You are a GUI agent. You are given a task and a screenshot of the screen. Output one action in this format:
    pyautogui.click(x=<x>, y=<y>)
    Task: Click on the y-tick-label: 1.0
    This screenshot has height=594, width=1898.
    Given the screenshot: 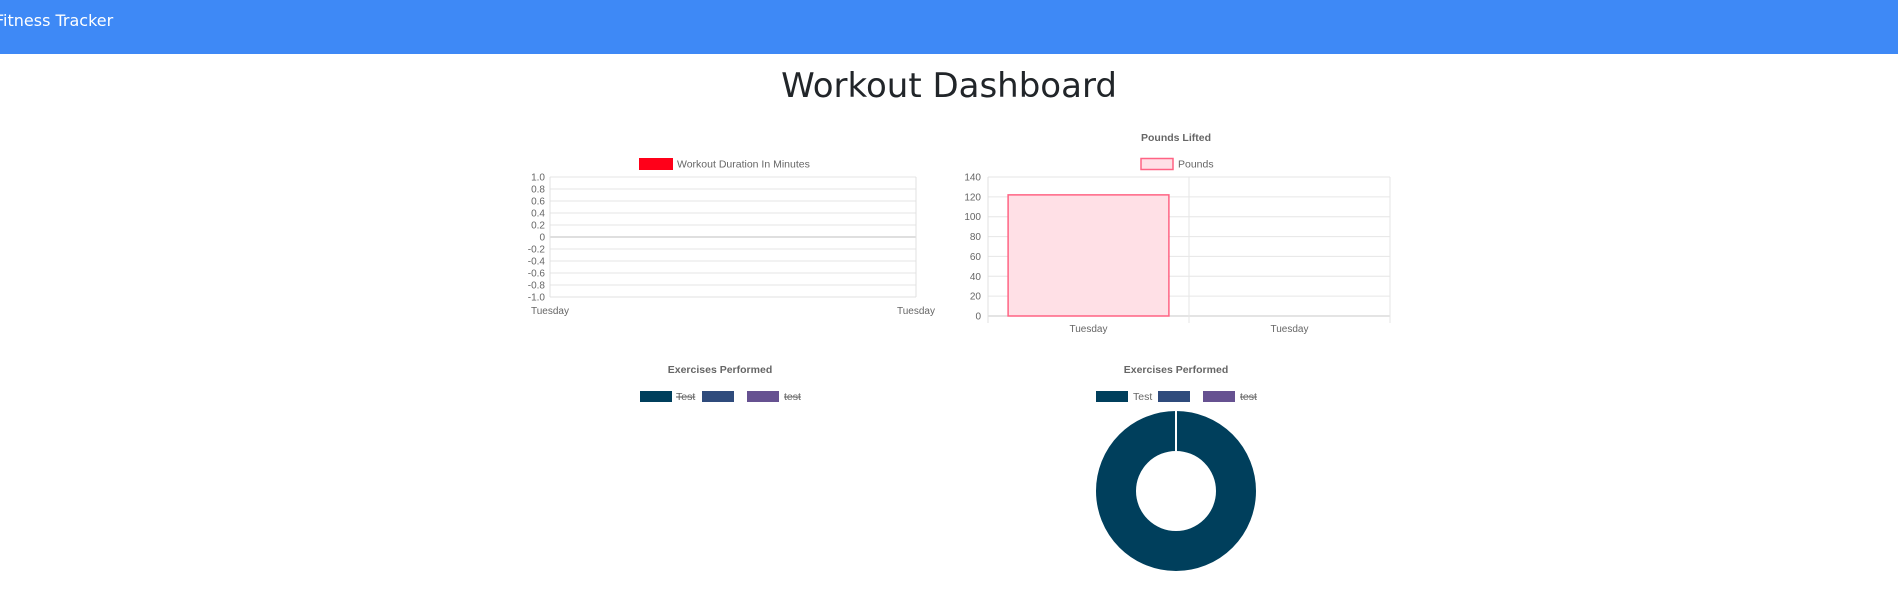 What is the action you would take?
    pyautogui.click(x=538, y=178)
    